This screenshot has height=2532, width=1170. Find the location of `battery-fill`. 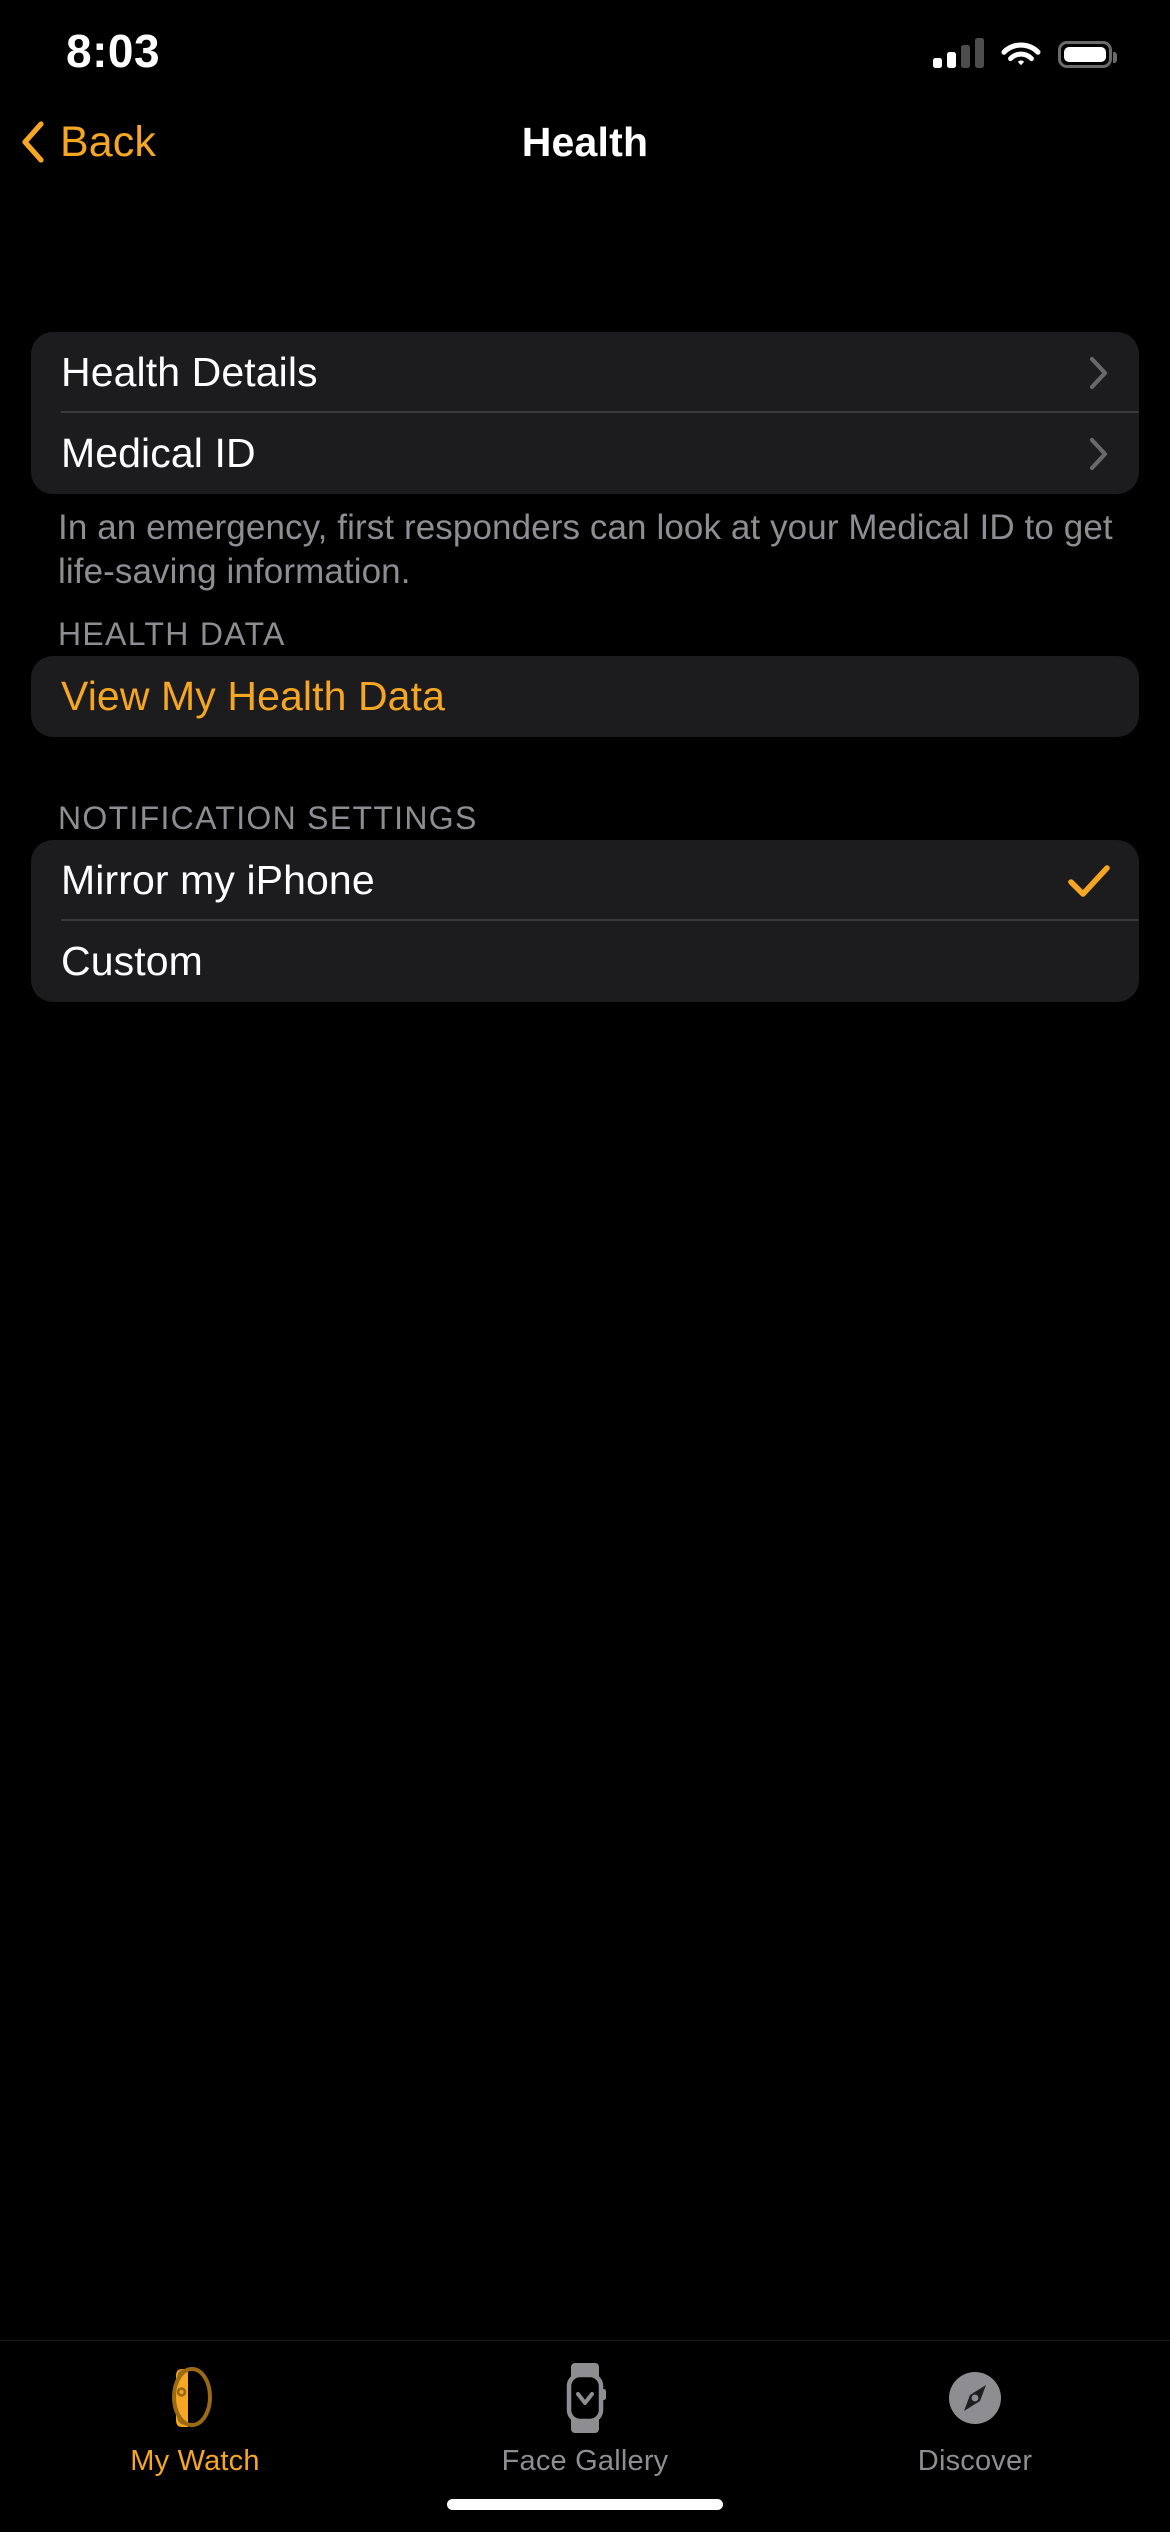

battery-fill is located at coordinates (1085, 54).